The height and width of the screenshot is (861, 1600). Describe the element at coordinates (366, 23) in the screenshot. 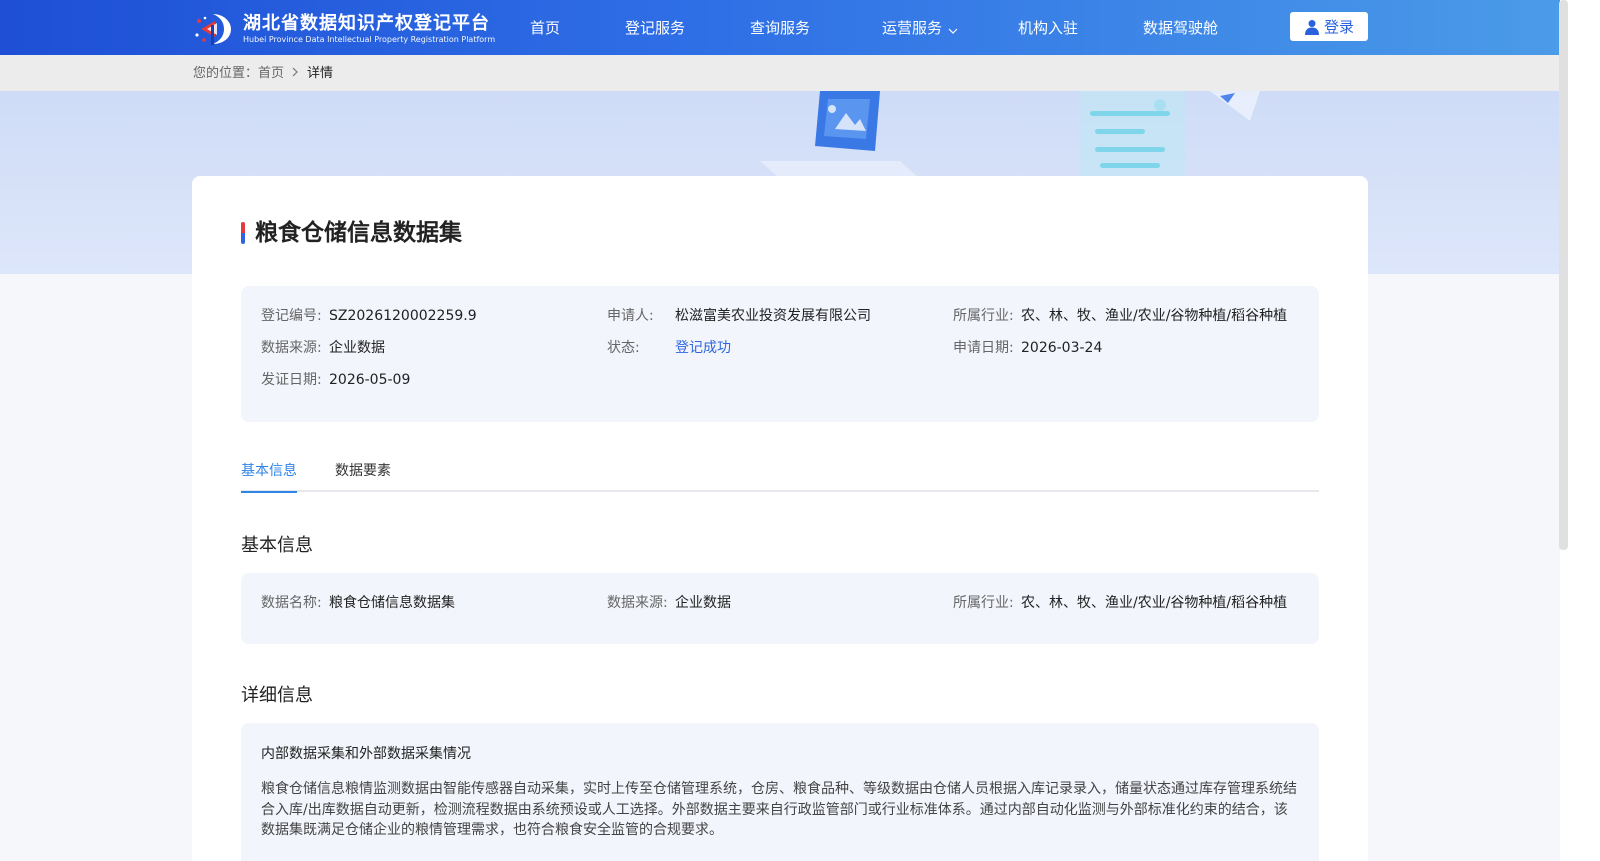

I see `logo-title-cn: 湖北省数据知识产权登记平台` at that location.